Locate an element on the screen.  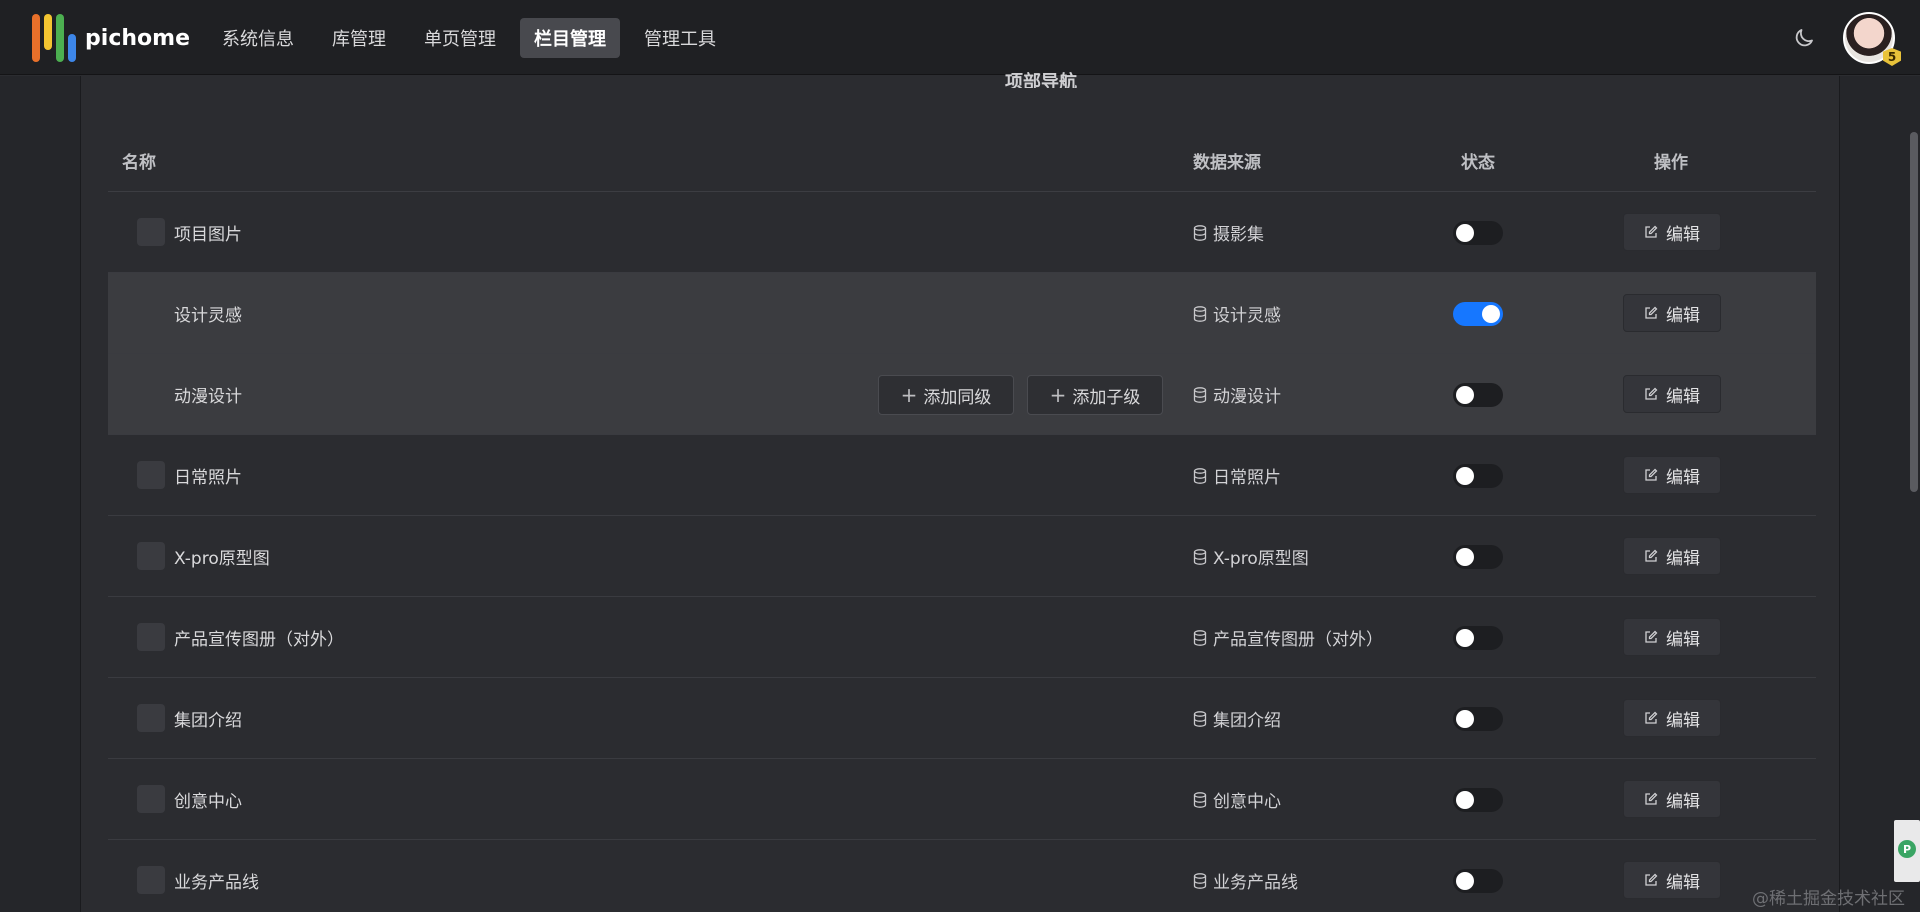
table-row: X-pro原型图 X-pro原型图 编辑 is located at coordinates (962, 556).